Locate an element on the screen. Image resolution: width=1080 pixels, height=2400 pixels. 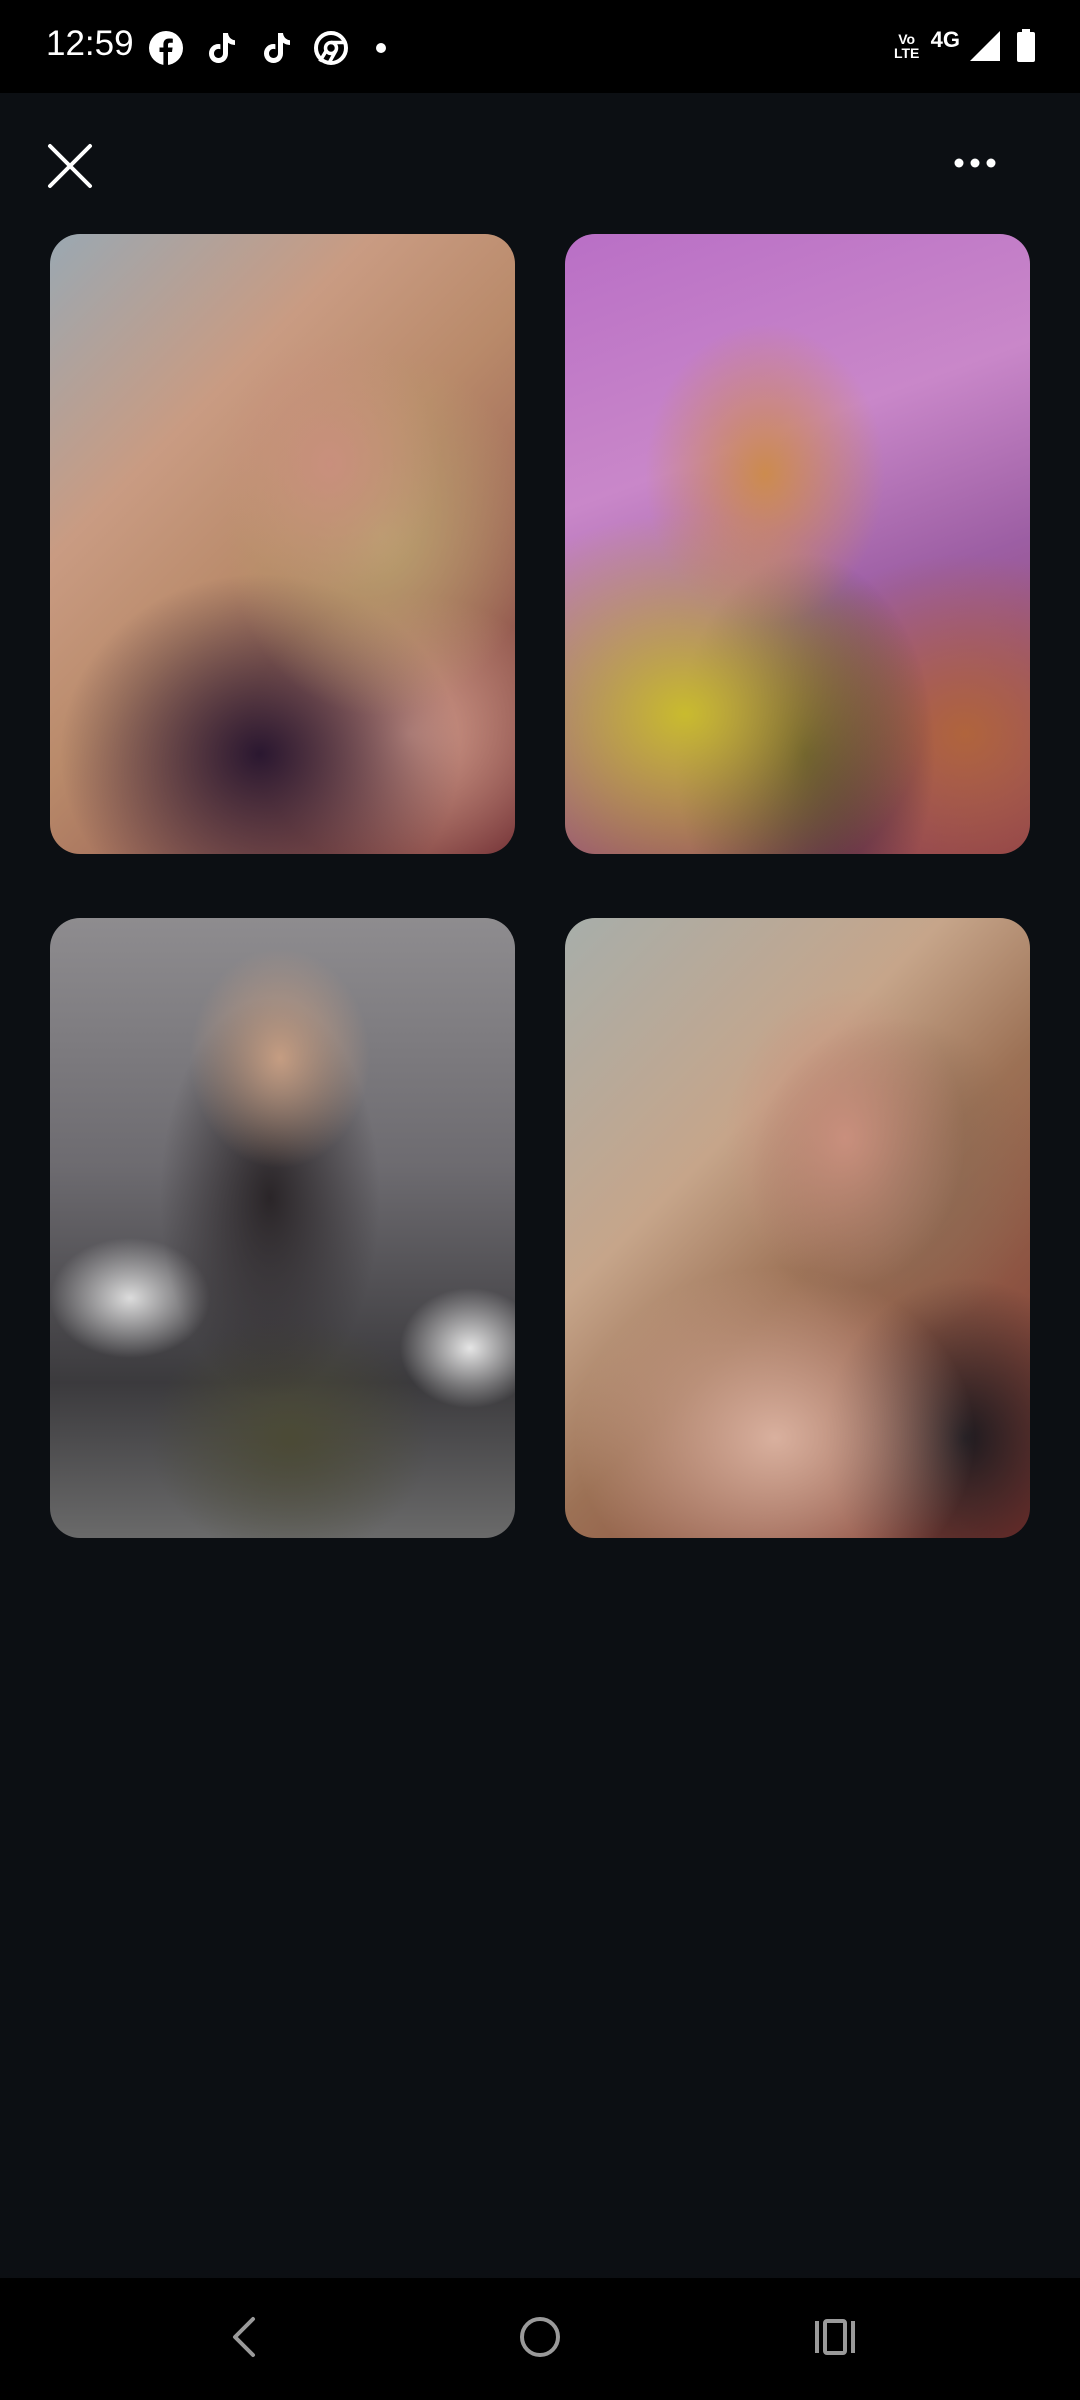
status-time: 12:59 is located at coordinates (90, 43).